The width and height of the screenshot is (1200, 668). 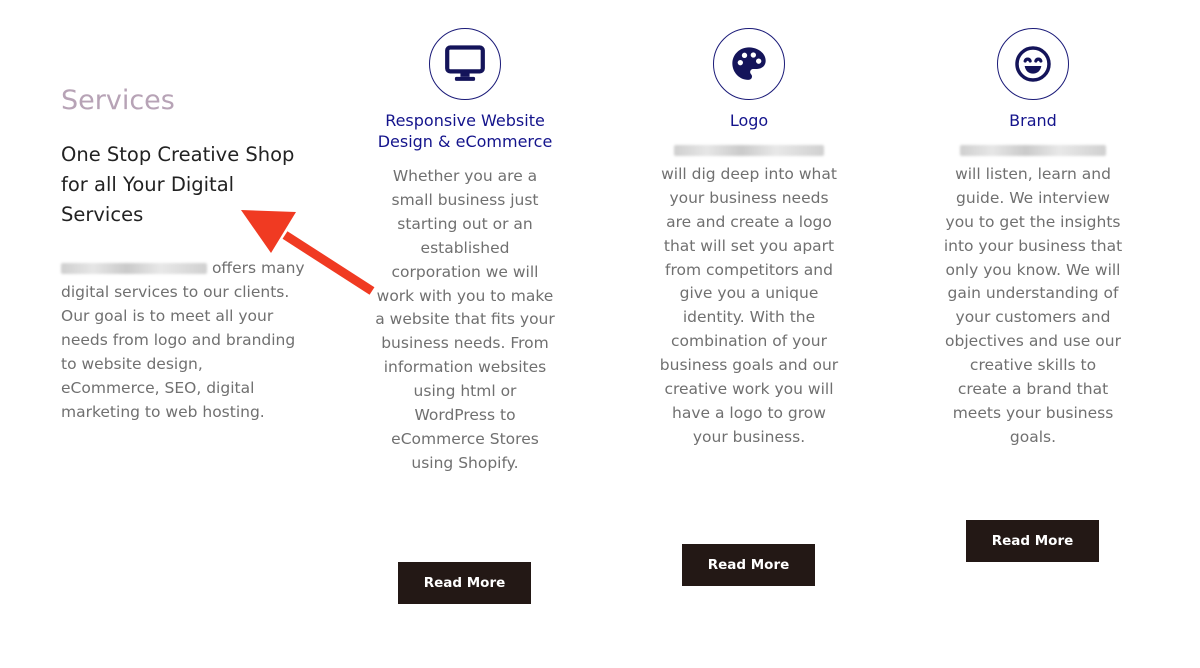 What do you see at coordinates (308, 252) in the screenshot?
I see `annotation-arrow-icon` at bounding box center [308, 252].